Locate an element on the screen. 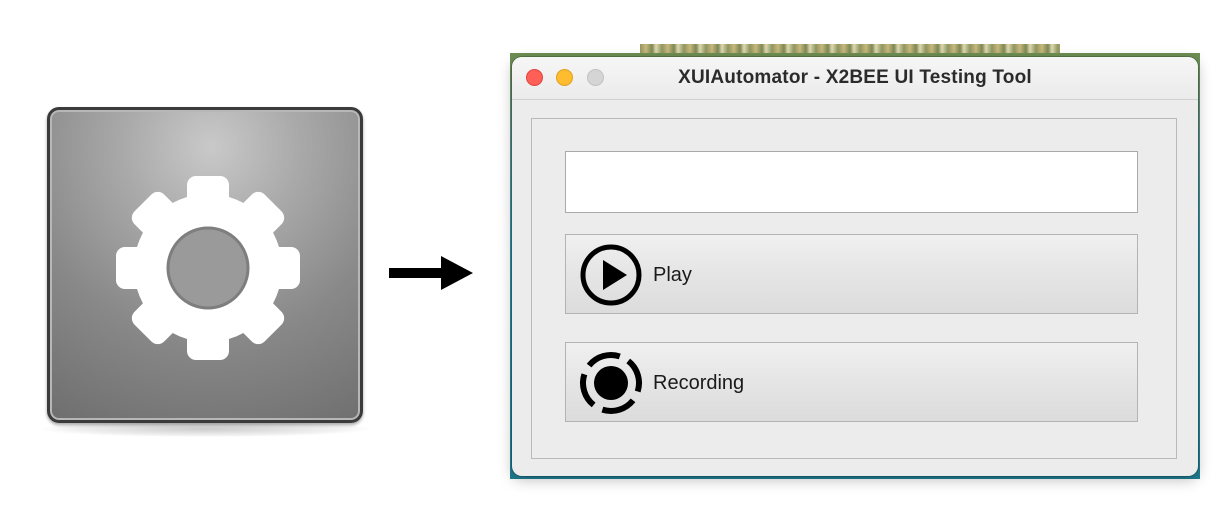  arrow-right-icon is located at coordinates (431, 273).